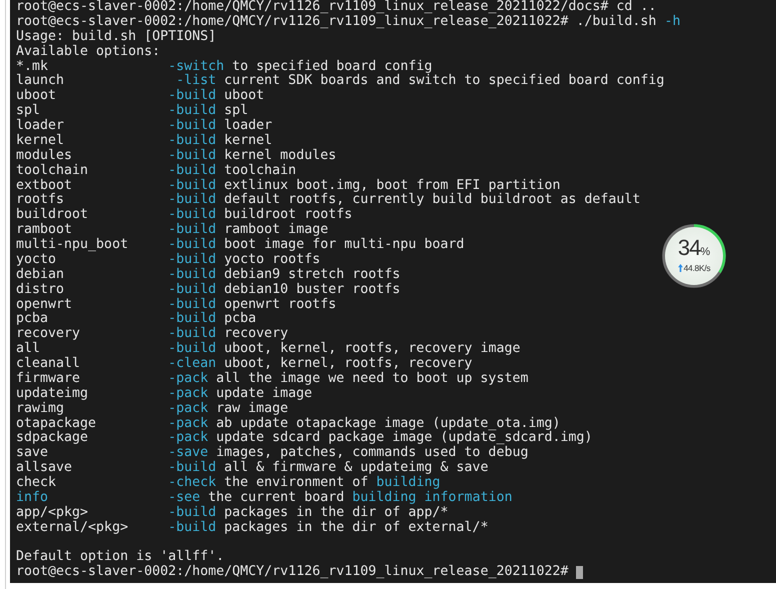  Describe the element at coordinates (248, 126) in the screenshot. I see `option-description: loader` at that location.